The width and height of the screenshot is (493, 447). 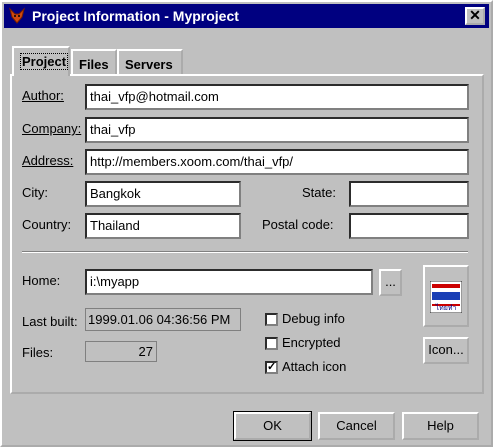 I want to click on attach-icon-checkbox: ✓, so click(x=271, y=367).